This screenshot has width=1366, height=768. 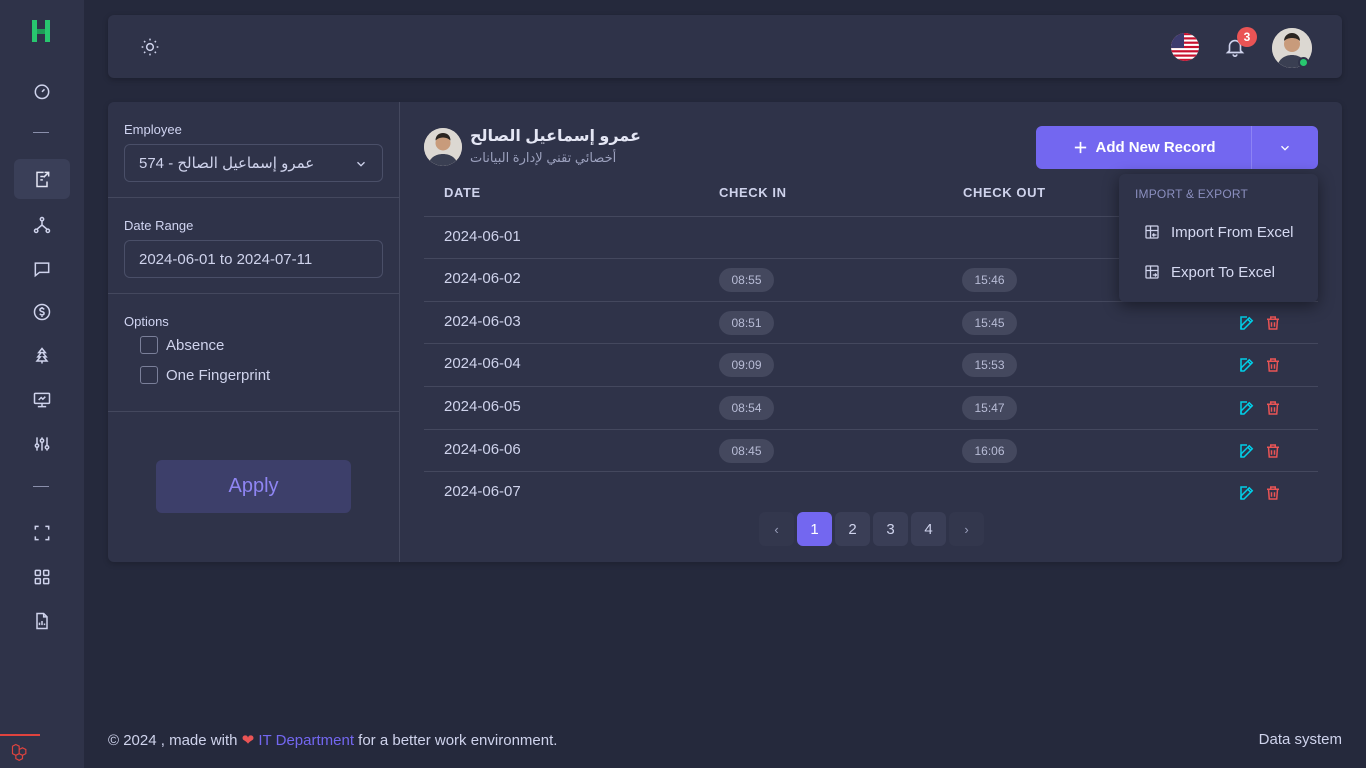 What do you see at coordinates (1232, 232) in the screenshot?
I see `import-from-excel-label: Import From Excel` at bounding box center [1232, 232].